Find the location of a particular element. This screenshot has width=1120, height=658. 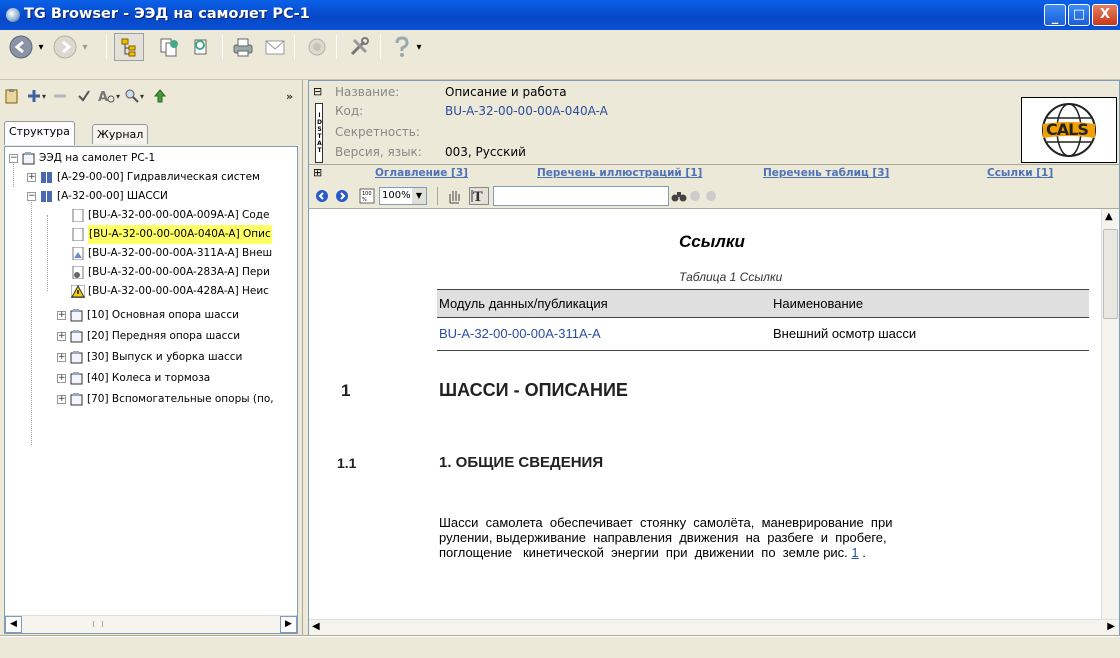

tree-item: [BU-A-32-00-00-00A-283A-A] Пери is located at coordinates (170, 272).